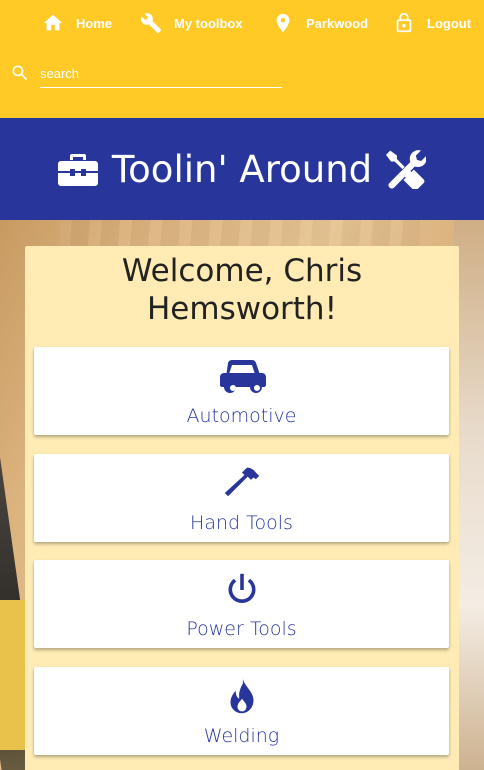 This screenshot has width=484, height=770. I want to click on tools-icon, so click(406, 169).